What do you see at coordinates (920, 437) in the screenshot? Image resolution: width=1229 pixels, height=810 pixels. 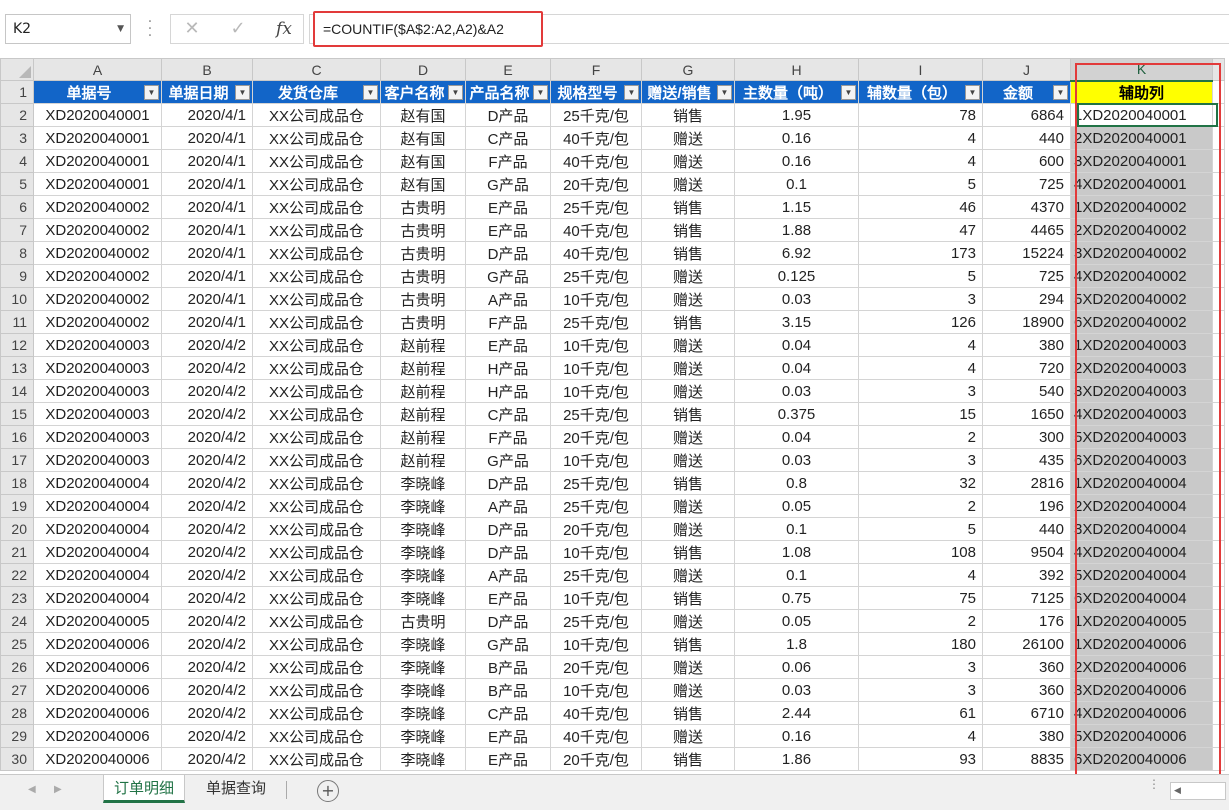 I see `cell: 2` at bounding box center [920, 437].